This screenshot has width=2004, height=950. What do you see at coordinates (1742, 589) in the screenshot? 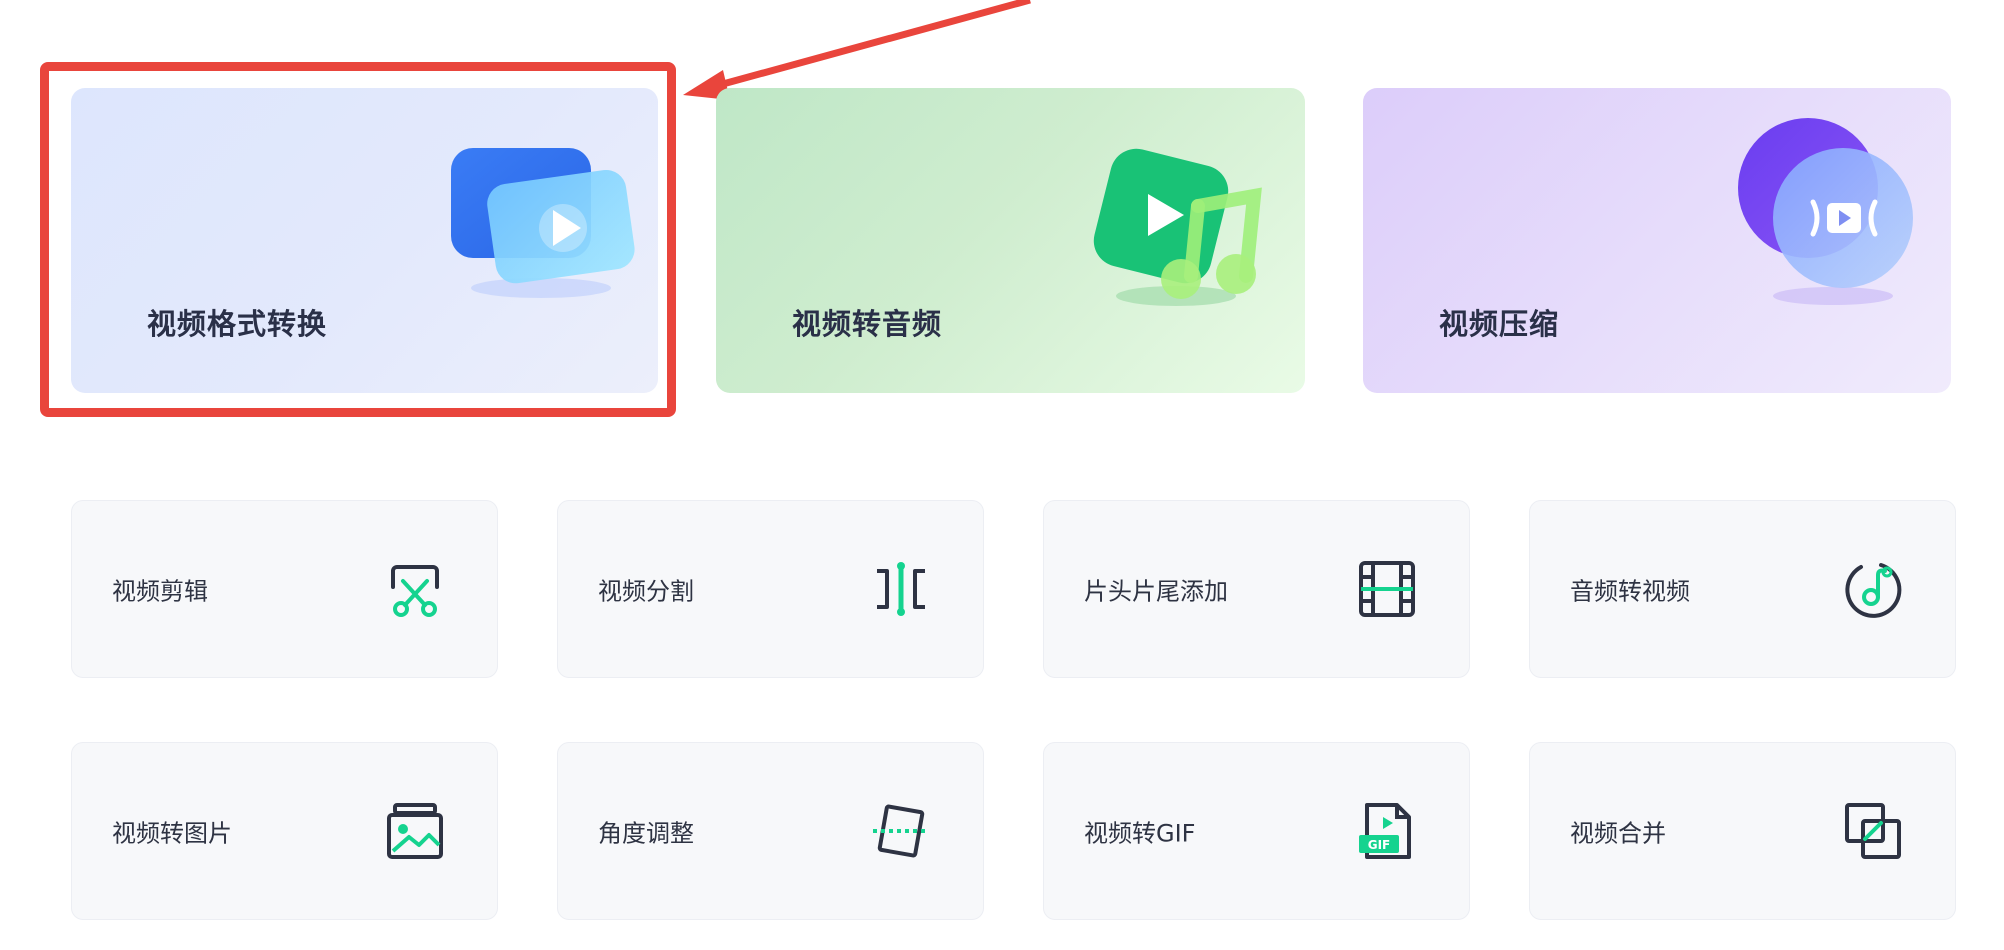
I see `tool-card-audio-to-video: 音频转视频` at bounding box center [1742, 589].